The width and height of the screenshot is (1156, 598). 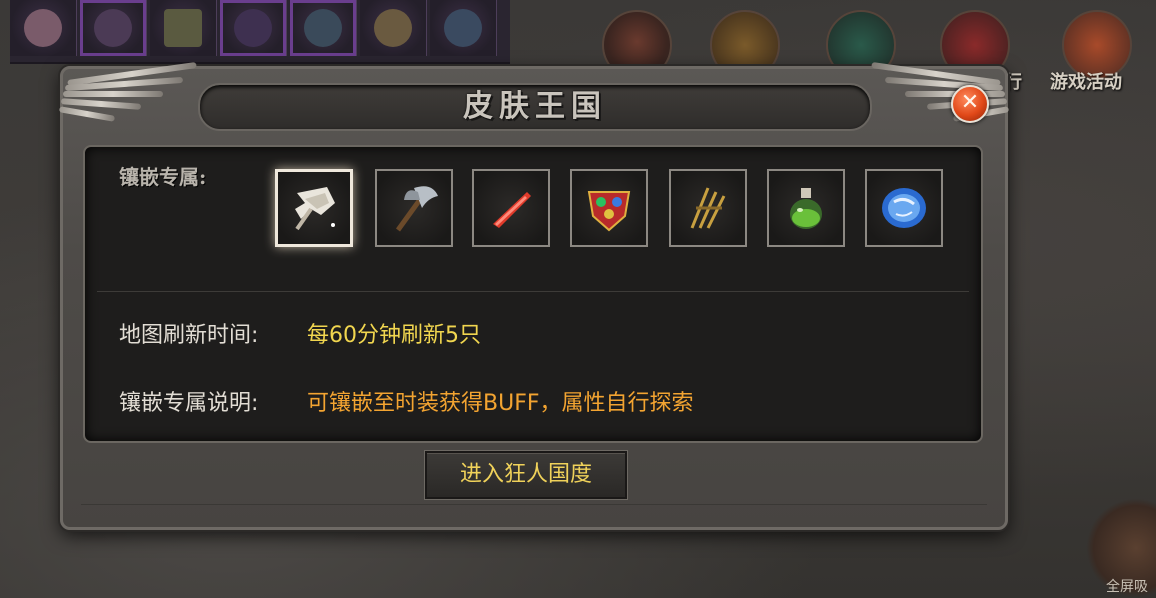 I want to click on item-slot-battle-axe, so click(x=414, y=208).